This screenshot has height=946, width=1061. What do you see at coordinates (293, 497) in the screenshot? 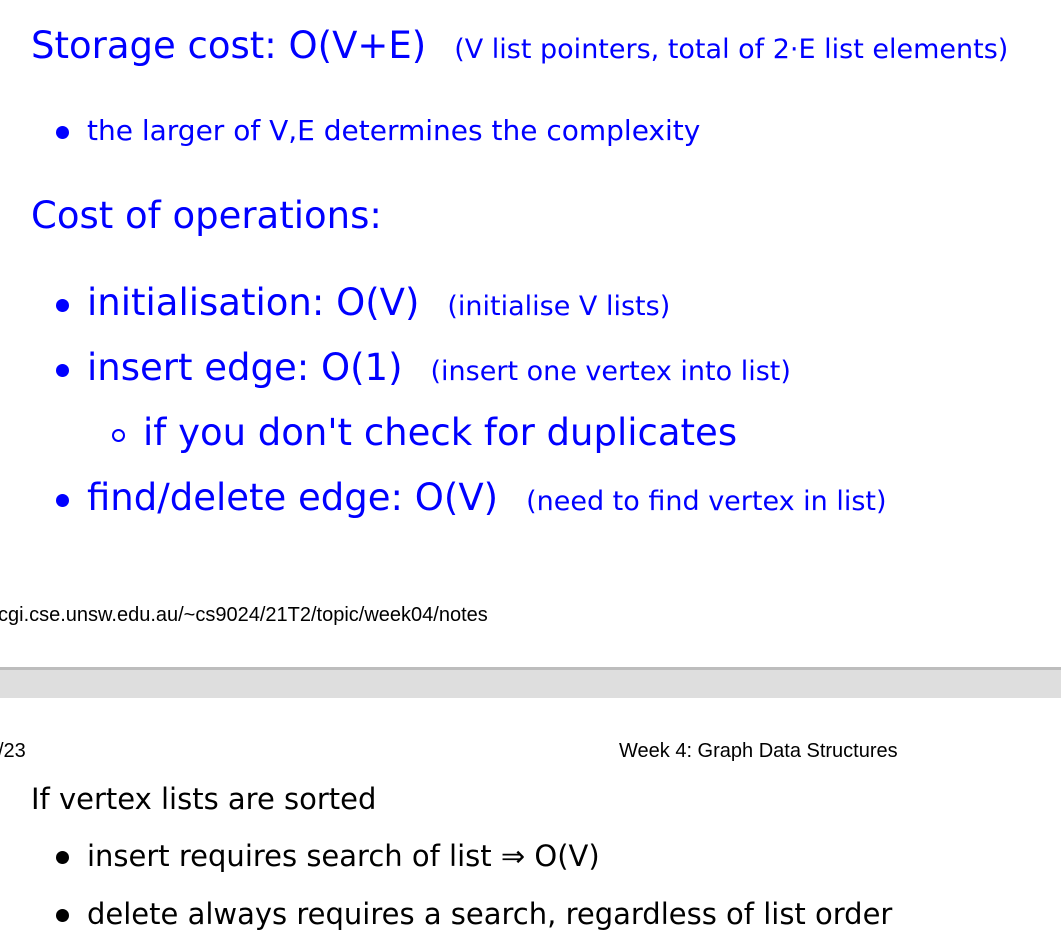
I see `op-label: find/delete edge: O(V)` at bounding box center [293, 497].